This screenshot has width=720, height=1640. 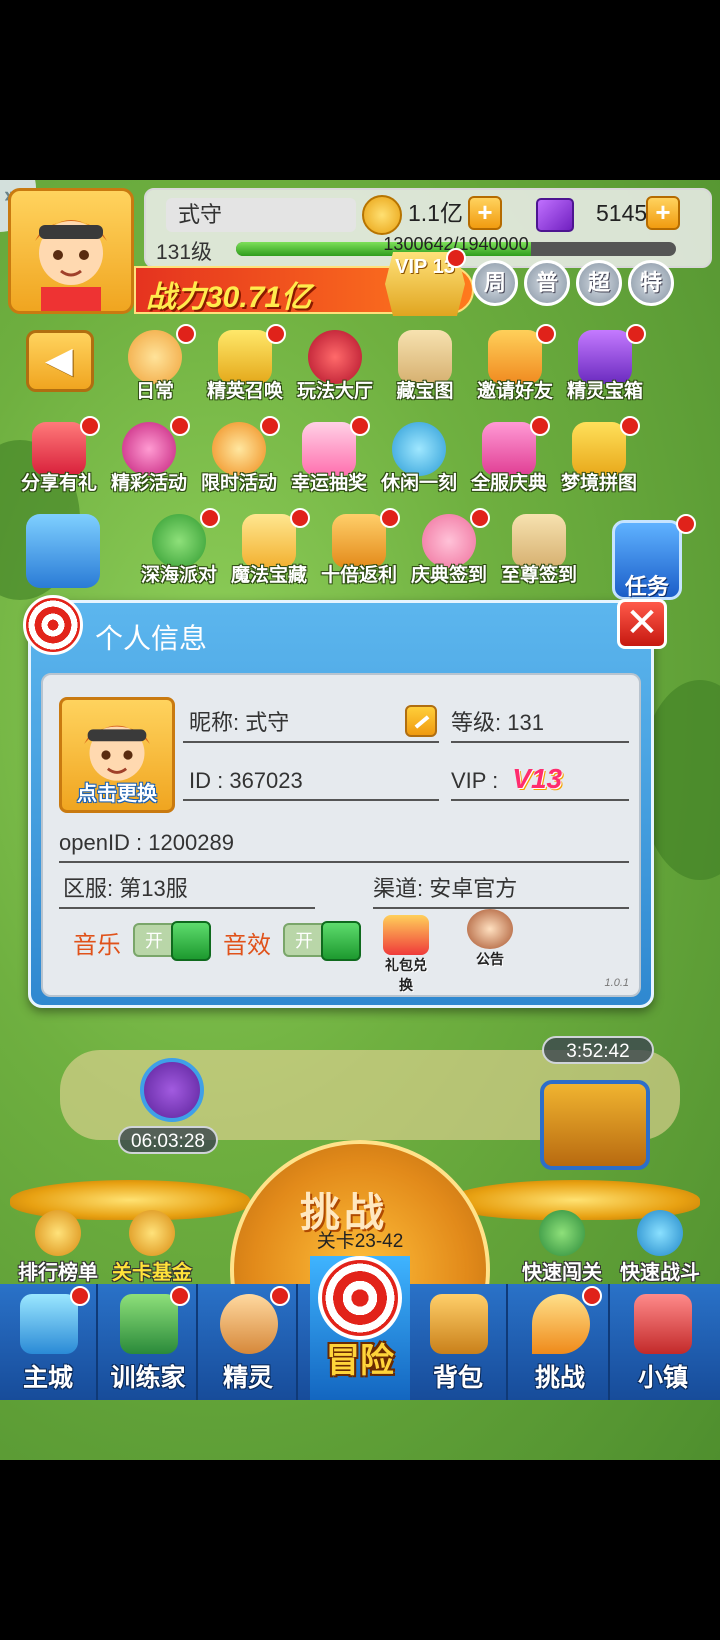 What do you see at coordinates (595, 1125) in the screenshot?
I see `treasure-chest-icon` at bounding box center [595, 1125].